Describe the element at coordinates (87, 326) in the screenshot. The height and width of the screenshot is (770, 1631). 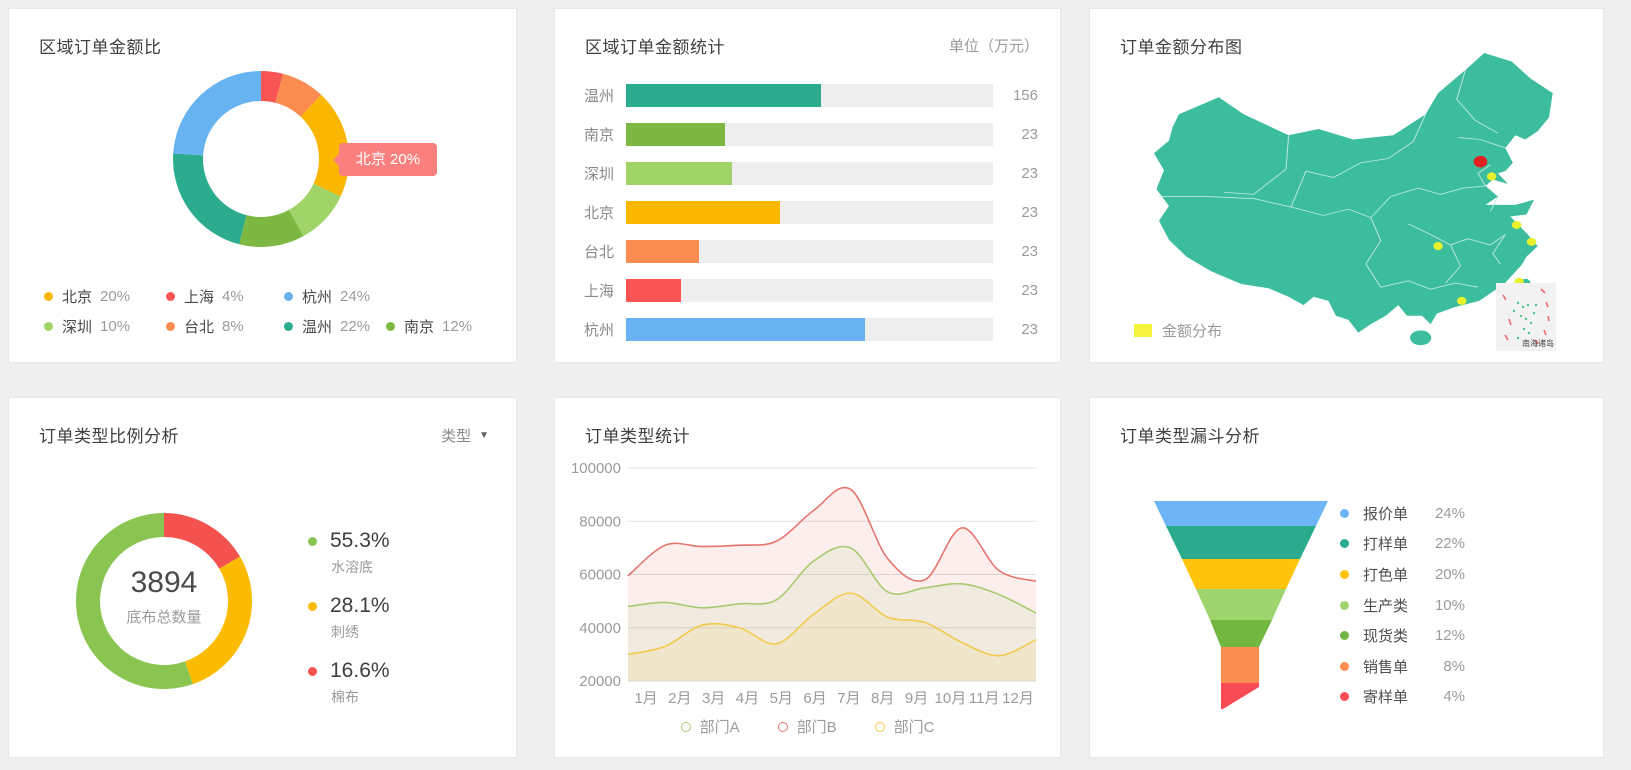
I see `legend-item-深圳: 深圳 10%` at that location.